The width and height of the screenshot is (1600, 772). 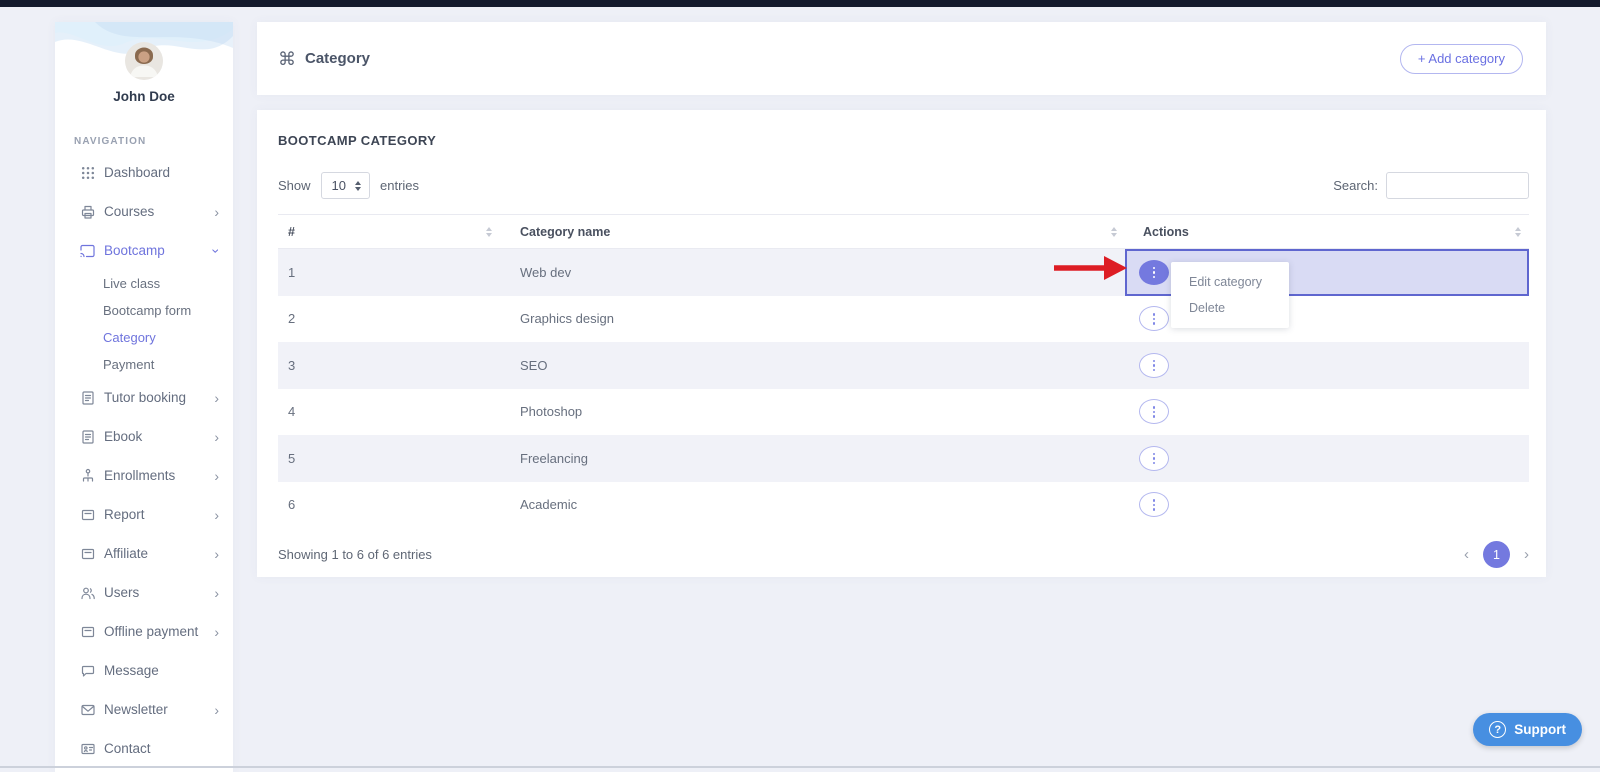 I want to click on sidebar-item-bootcamp: Bootcamp ›, so click(x=144, y=250).